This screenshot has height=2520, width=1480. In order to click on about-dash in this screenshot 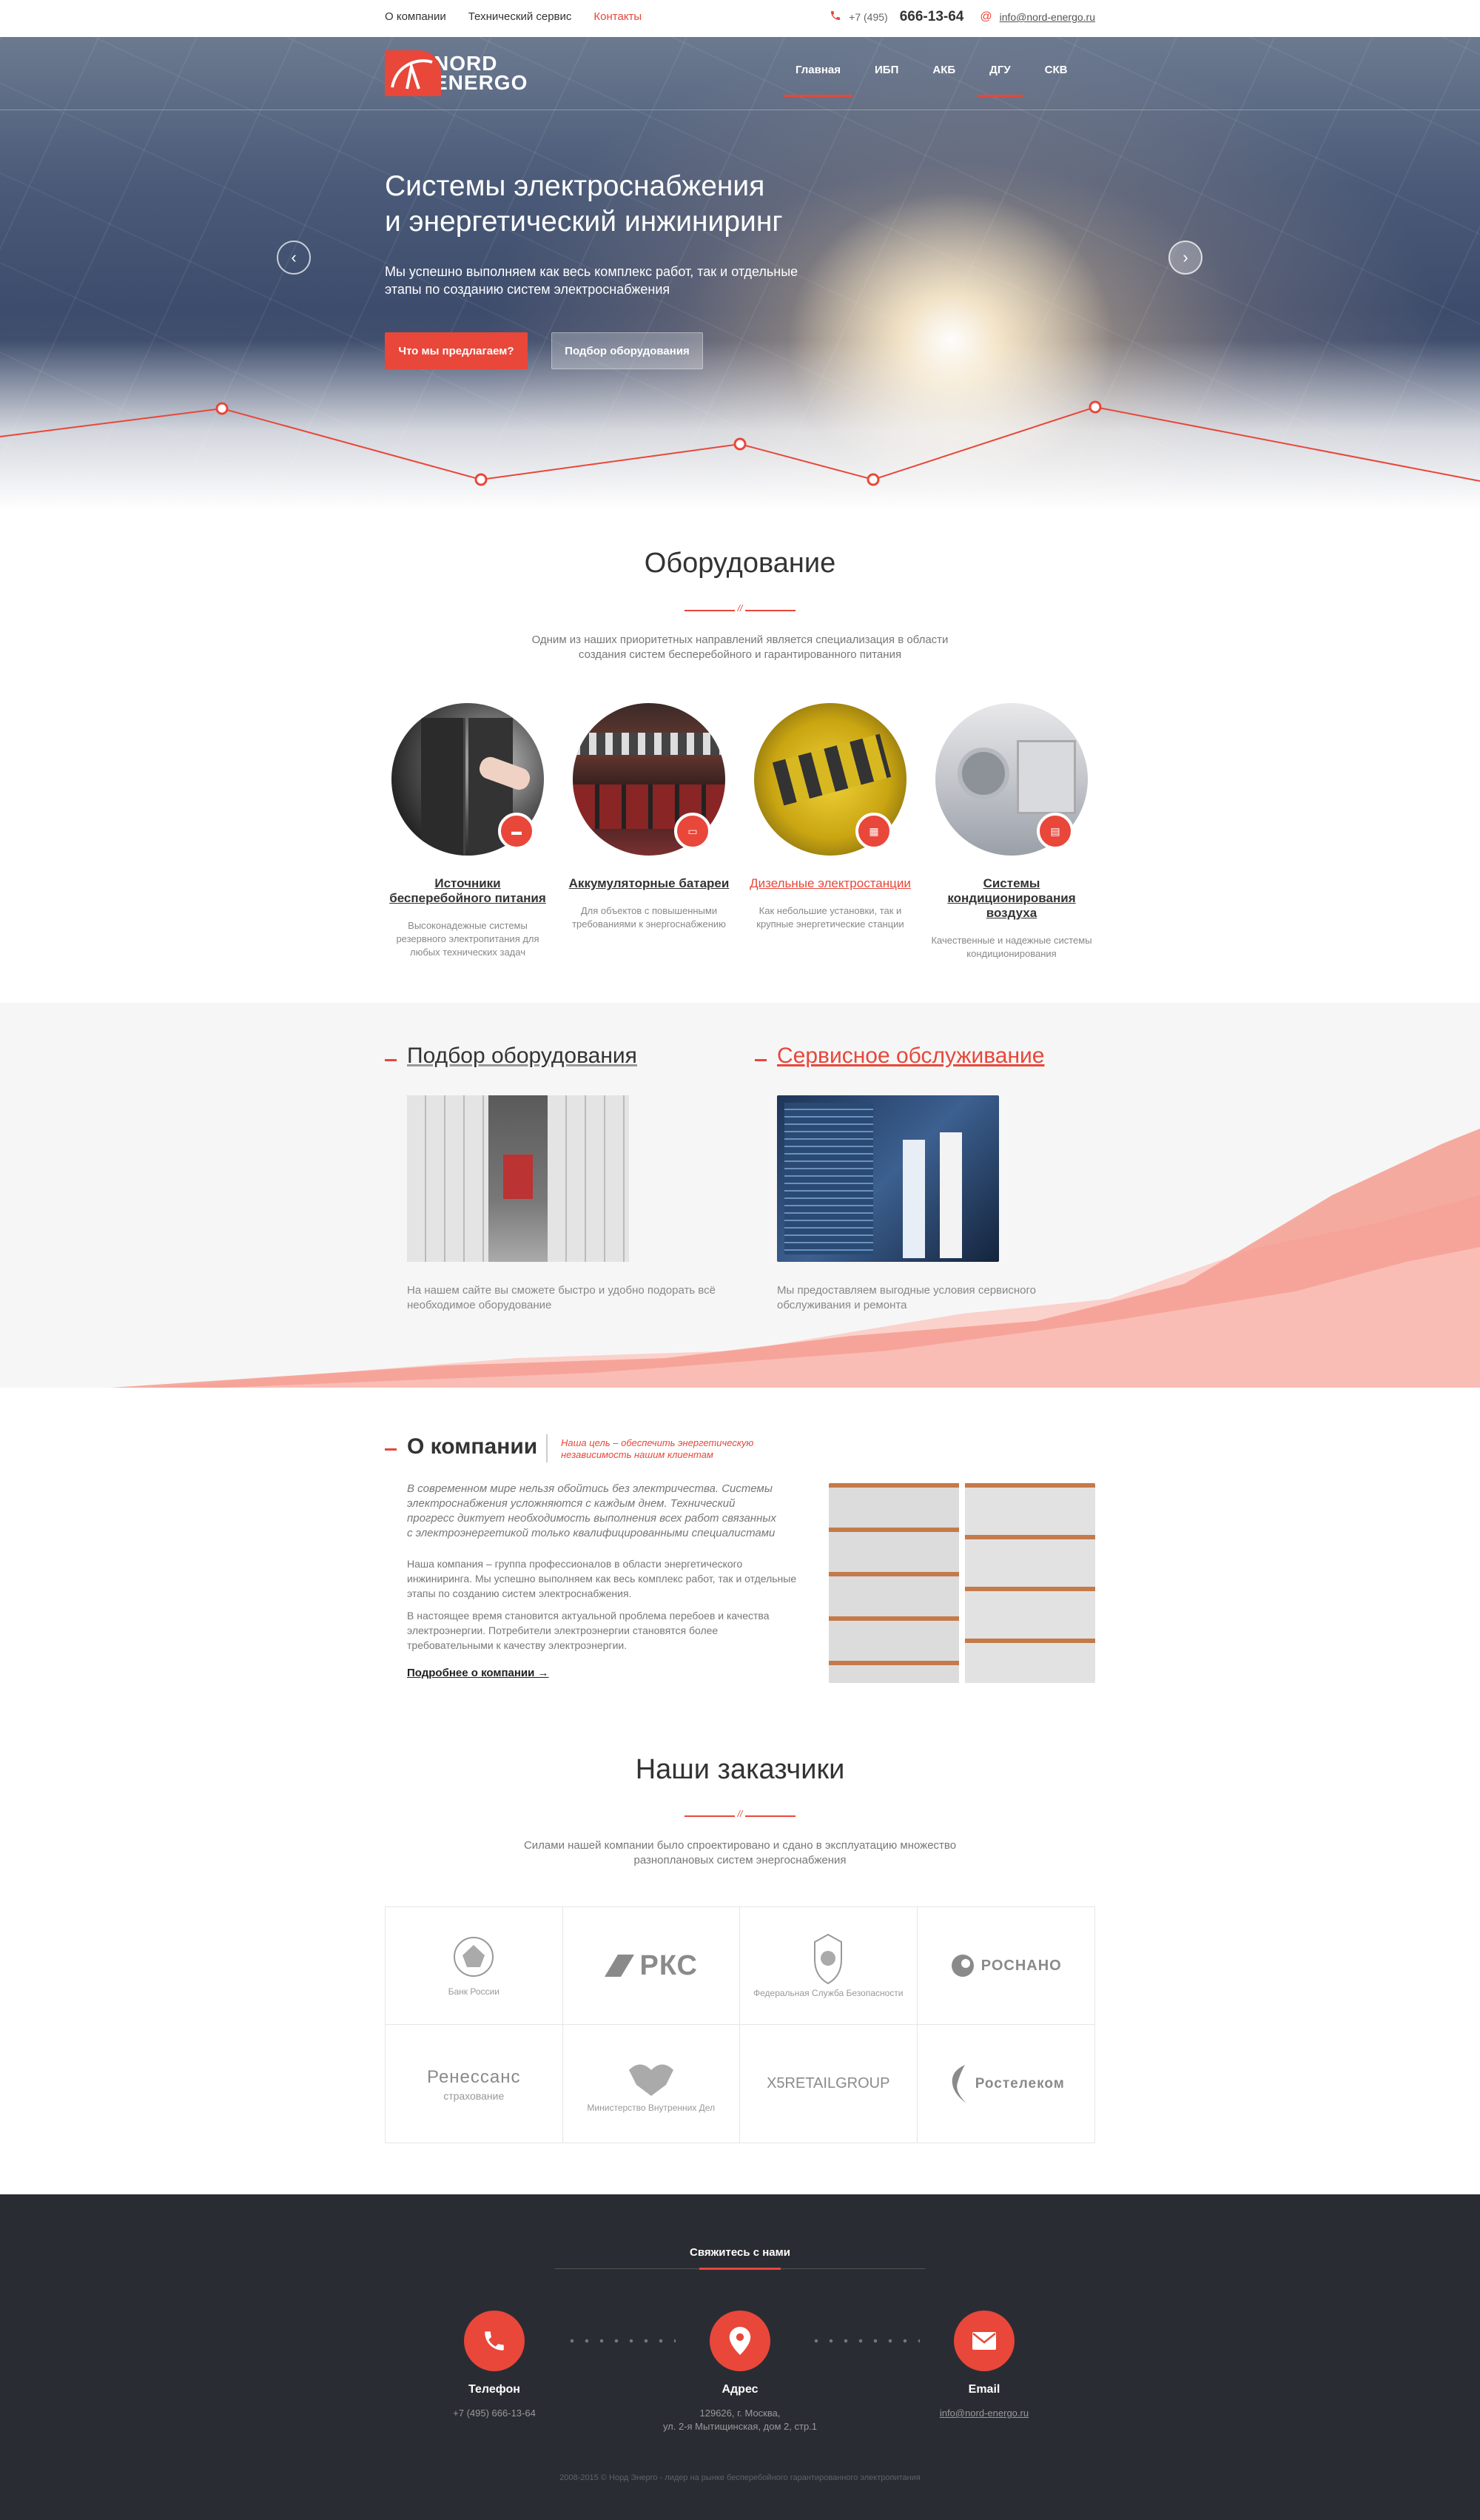, I will do `click(391, 1449)`.